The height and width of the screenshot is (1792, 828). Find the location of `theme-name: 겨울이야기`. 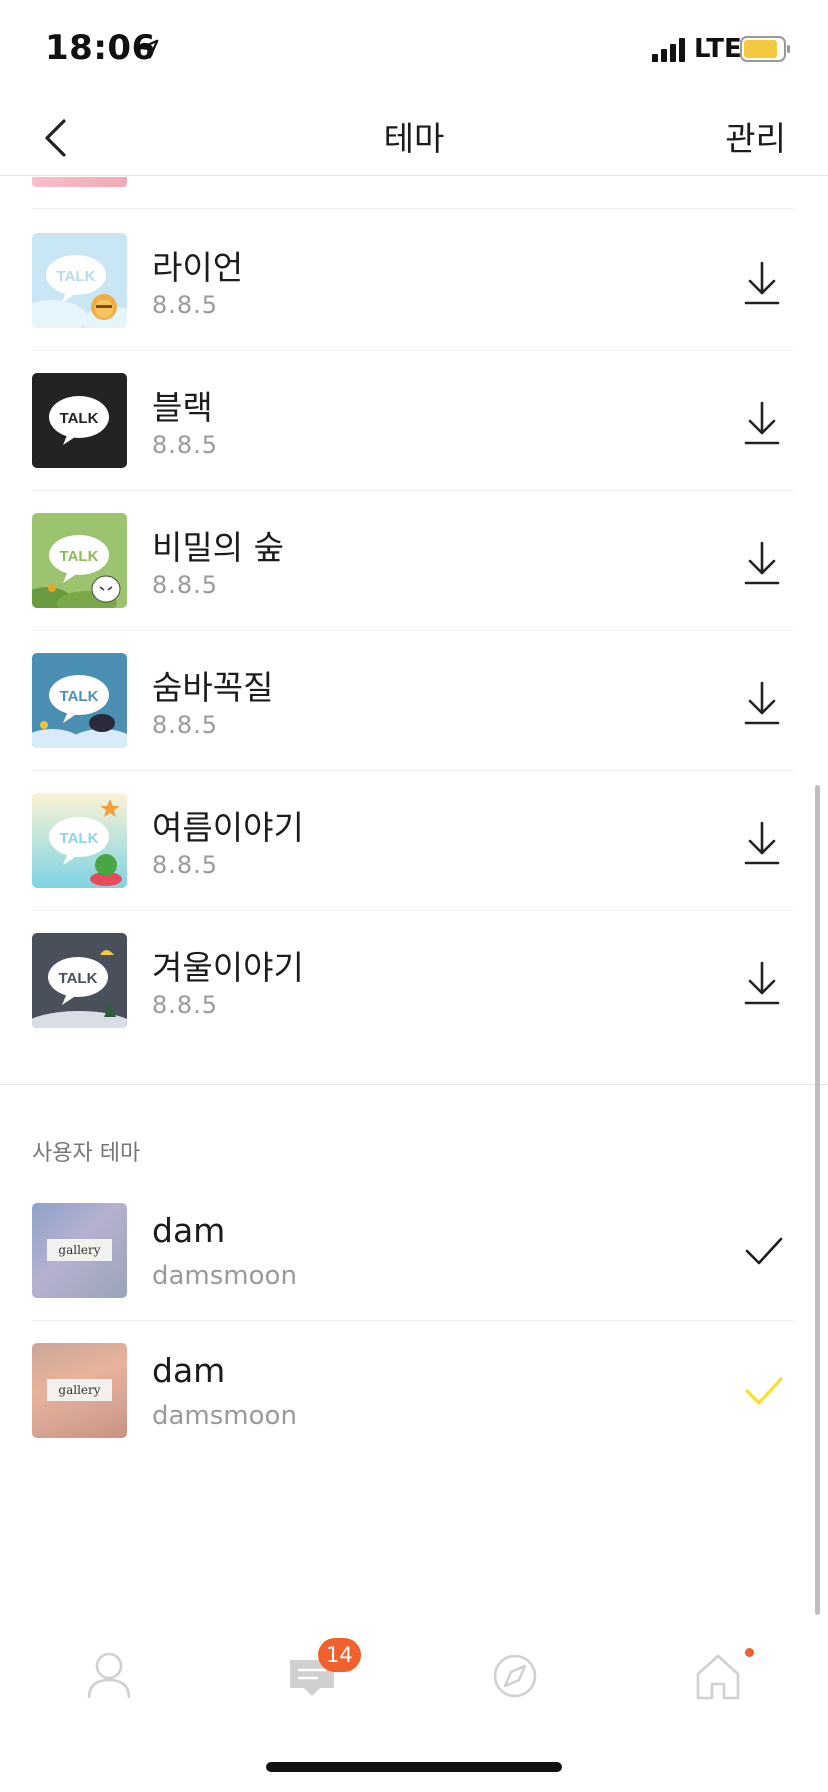

theme-name: 겨울이야기 is located at coordinates (228, 967).